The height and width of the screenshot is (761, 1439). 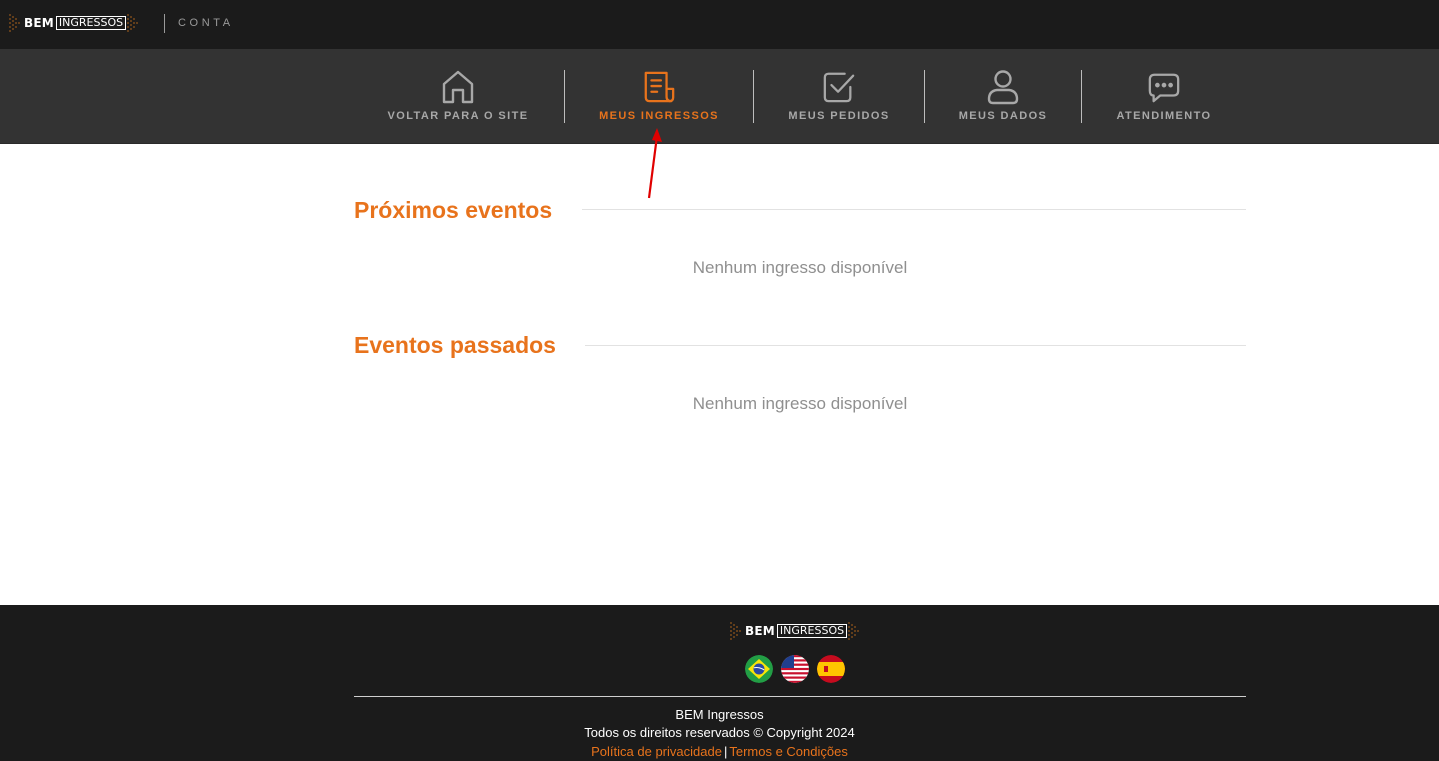 What do you see at coordinates (839, 116) in the screenshot?
I see `nav-label: MEUS PEDIDOS` at bounding box center [839, 116].